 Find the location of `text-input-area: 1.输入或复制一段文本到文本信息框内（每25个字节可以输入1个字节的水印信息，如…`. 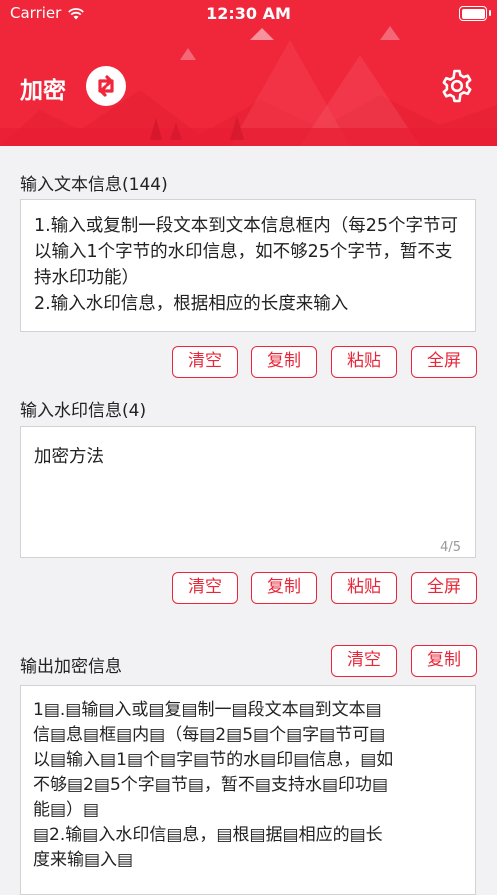

text-input-area: 1.输入或复制一段文本到文本信息框内（每25个字节可以输入1个字节的水印信息，如… is located at coordinates (248, 265).